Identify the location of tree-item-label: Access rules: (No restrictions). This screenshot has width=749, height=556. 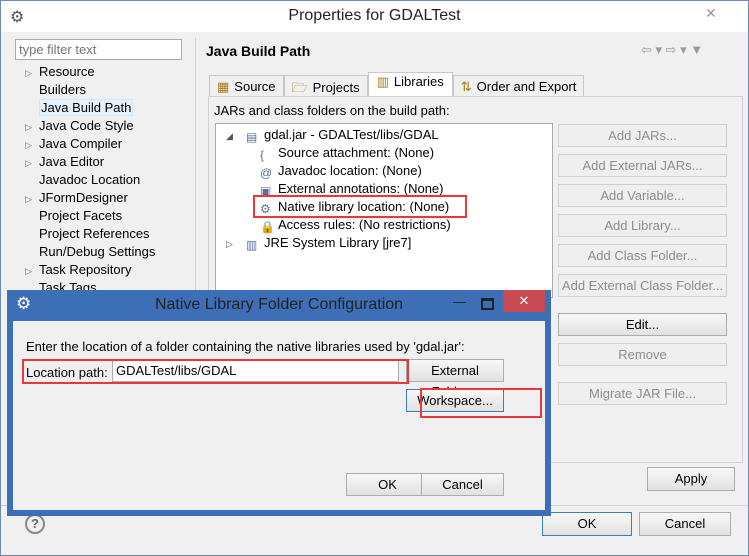
(364, 224).